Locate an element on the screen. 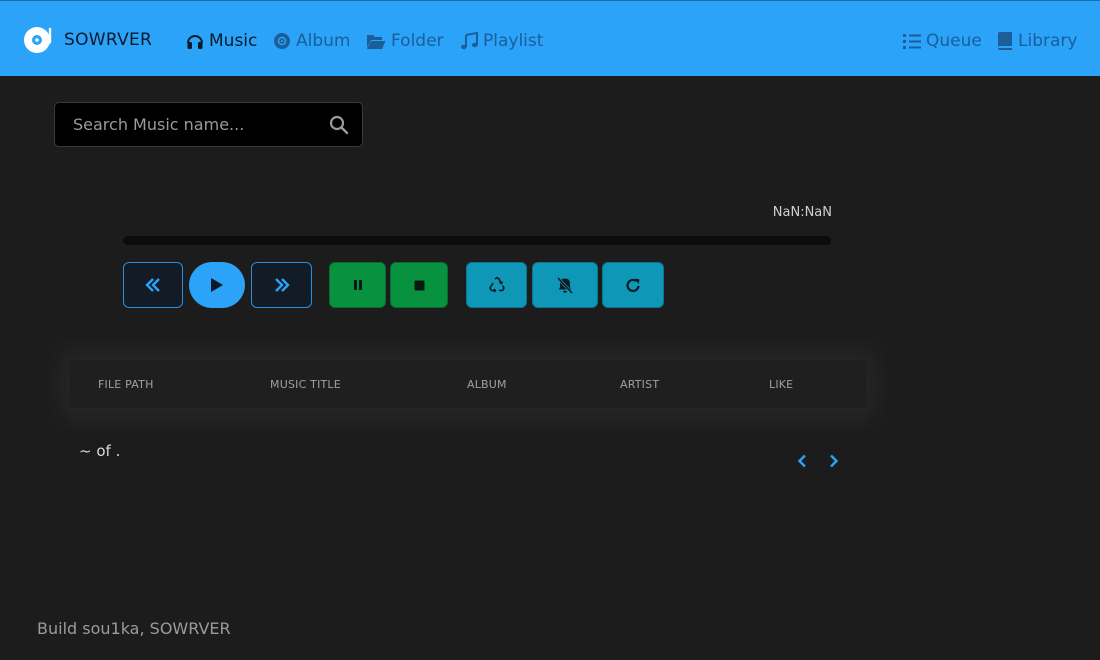 Image resolution: width=1100 pixels, height=660 pixels. headphones-icon is located at coordinates (195, 42).